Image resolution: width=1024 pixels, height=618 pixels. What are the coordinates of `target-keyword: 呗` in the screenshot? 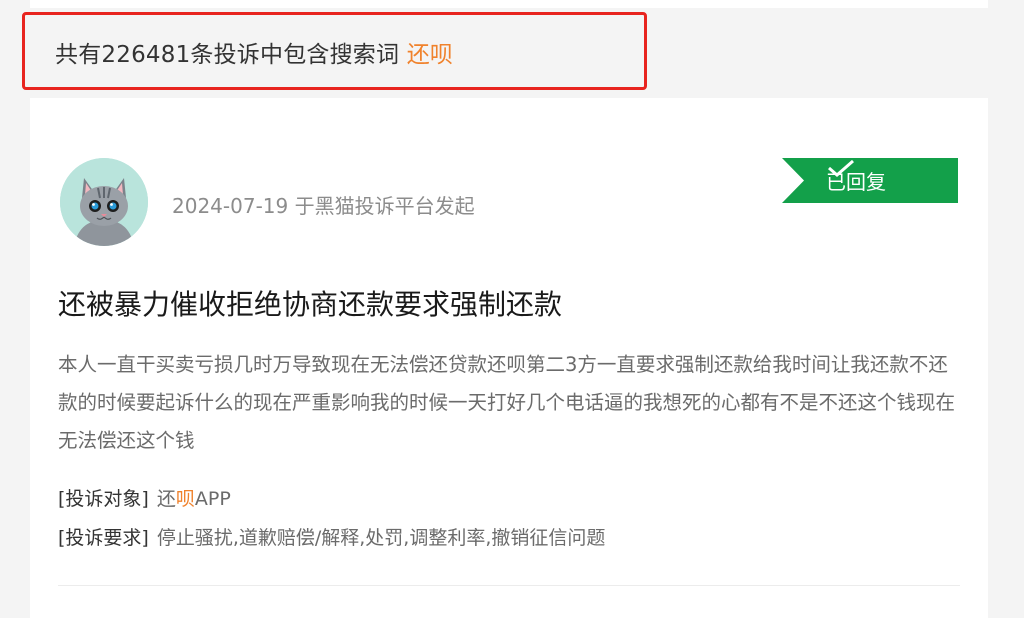 It's located at (185, 499).